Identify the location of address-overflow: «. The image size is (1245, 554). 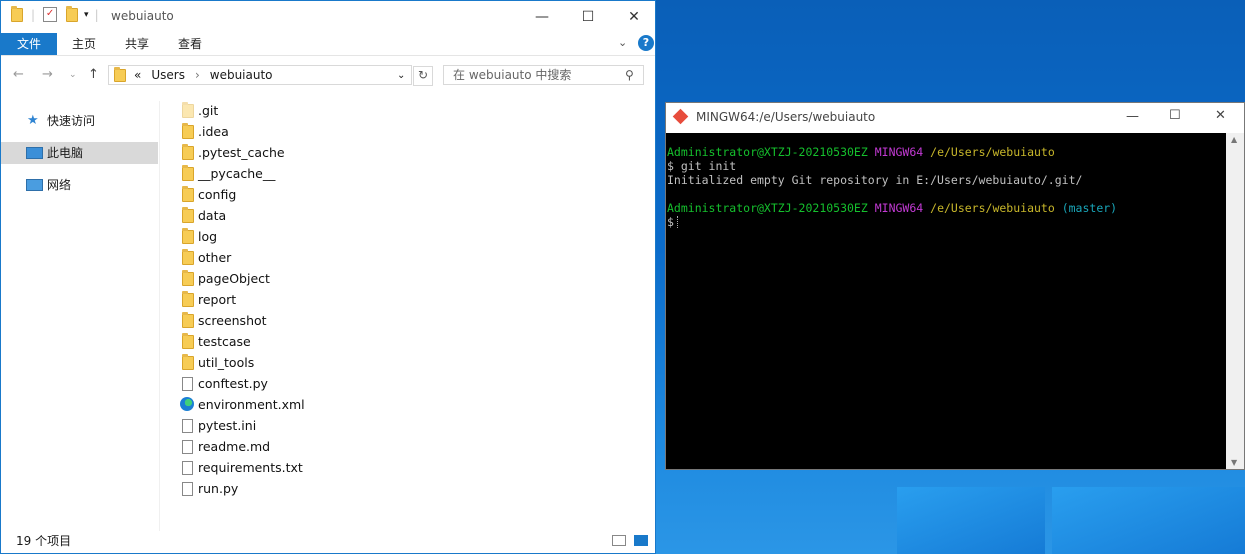
(137, 75).